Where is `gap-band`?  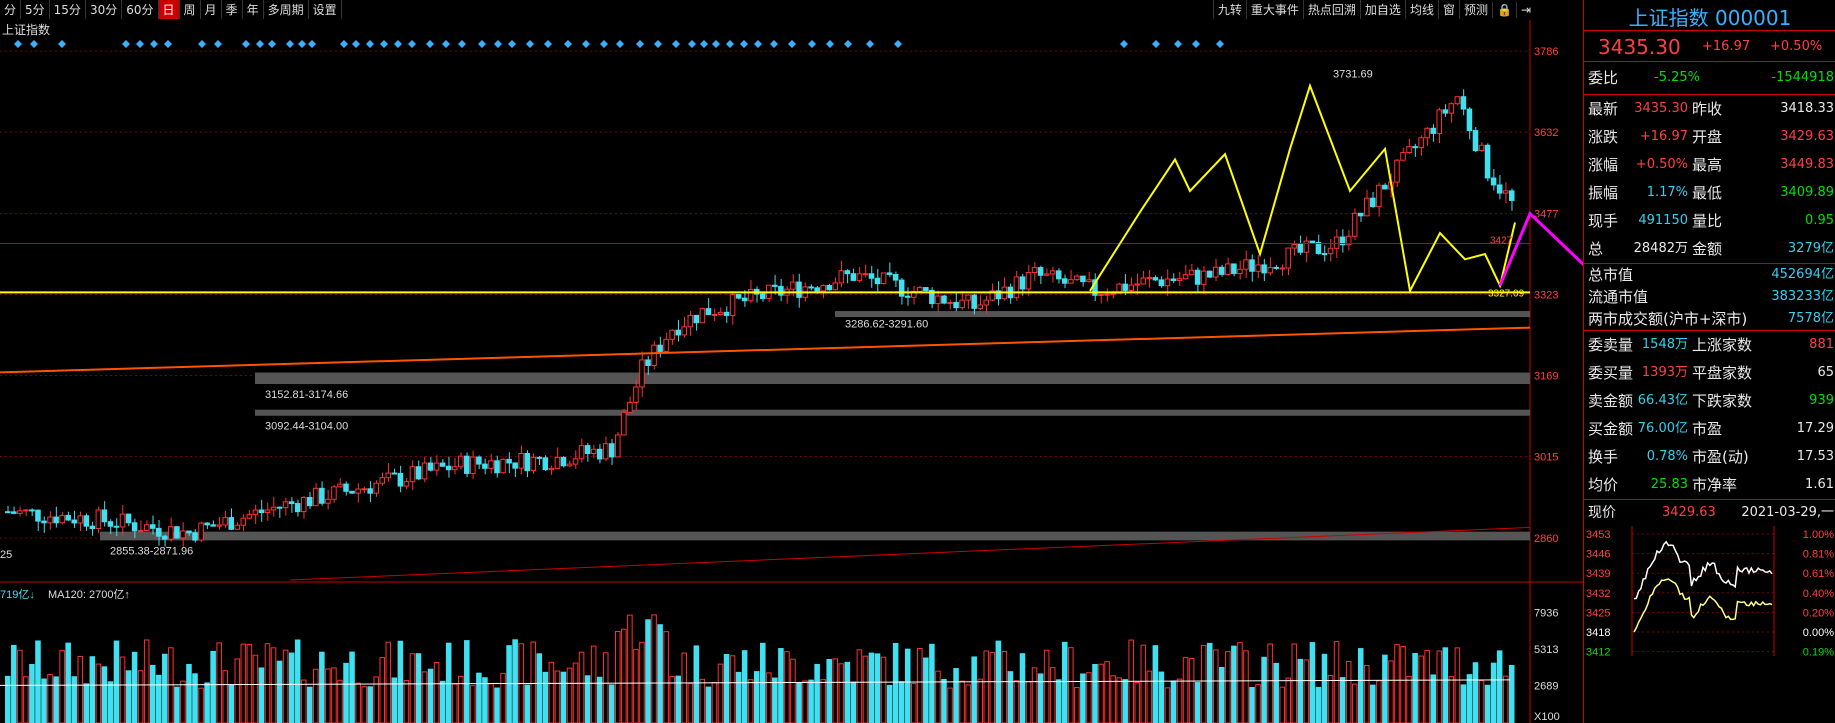
gap-band is located at coordinates (892, 378).